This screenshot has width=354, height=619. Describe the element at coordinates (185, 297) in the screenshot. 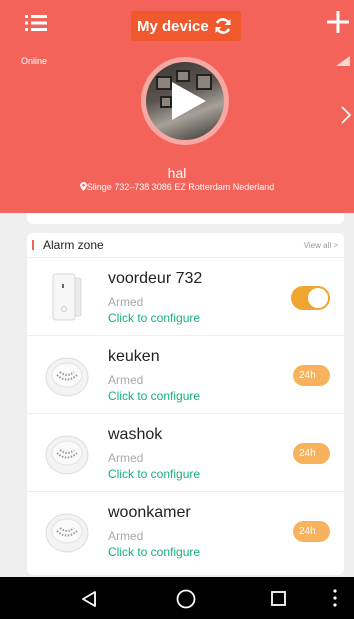

I see `list-item: voordeur 732 Armed Click to configure` at that location.